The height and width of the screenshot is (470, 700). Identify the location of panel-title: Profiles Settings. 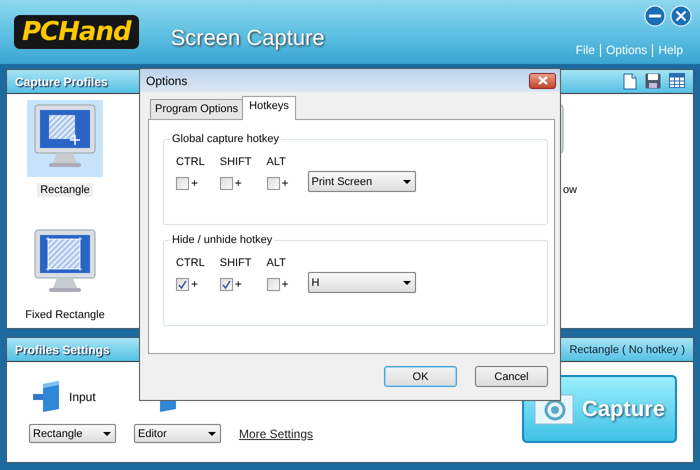
(62, 349).